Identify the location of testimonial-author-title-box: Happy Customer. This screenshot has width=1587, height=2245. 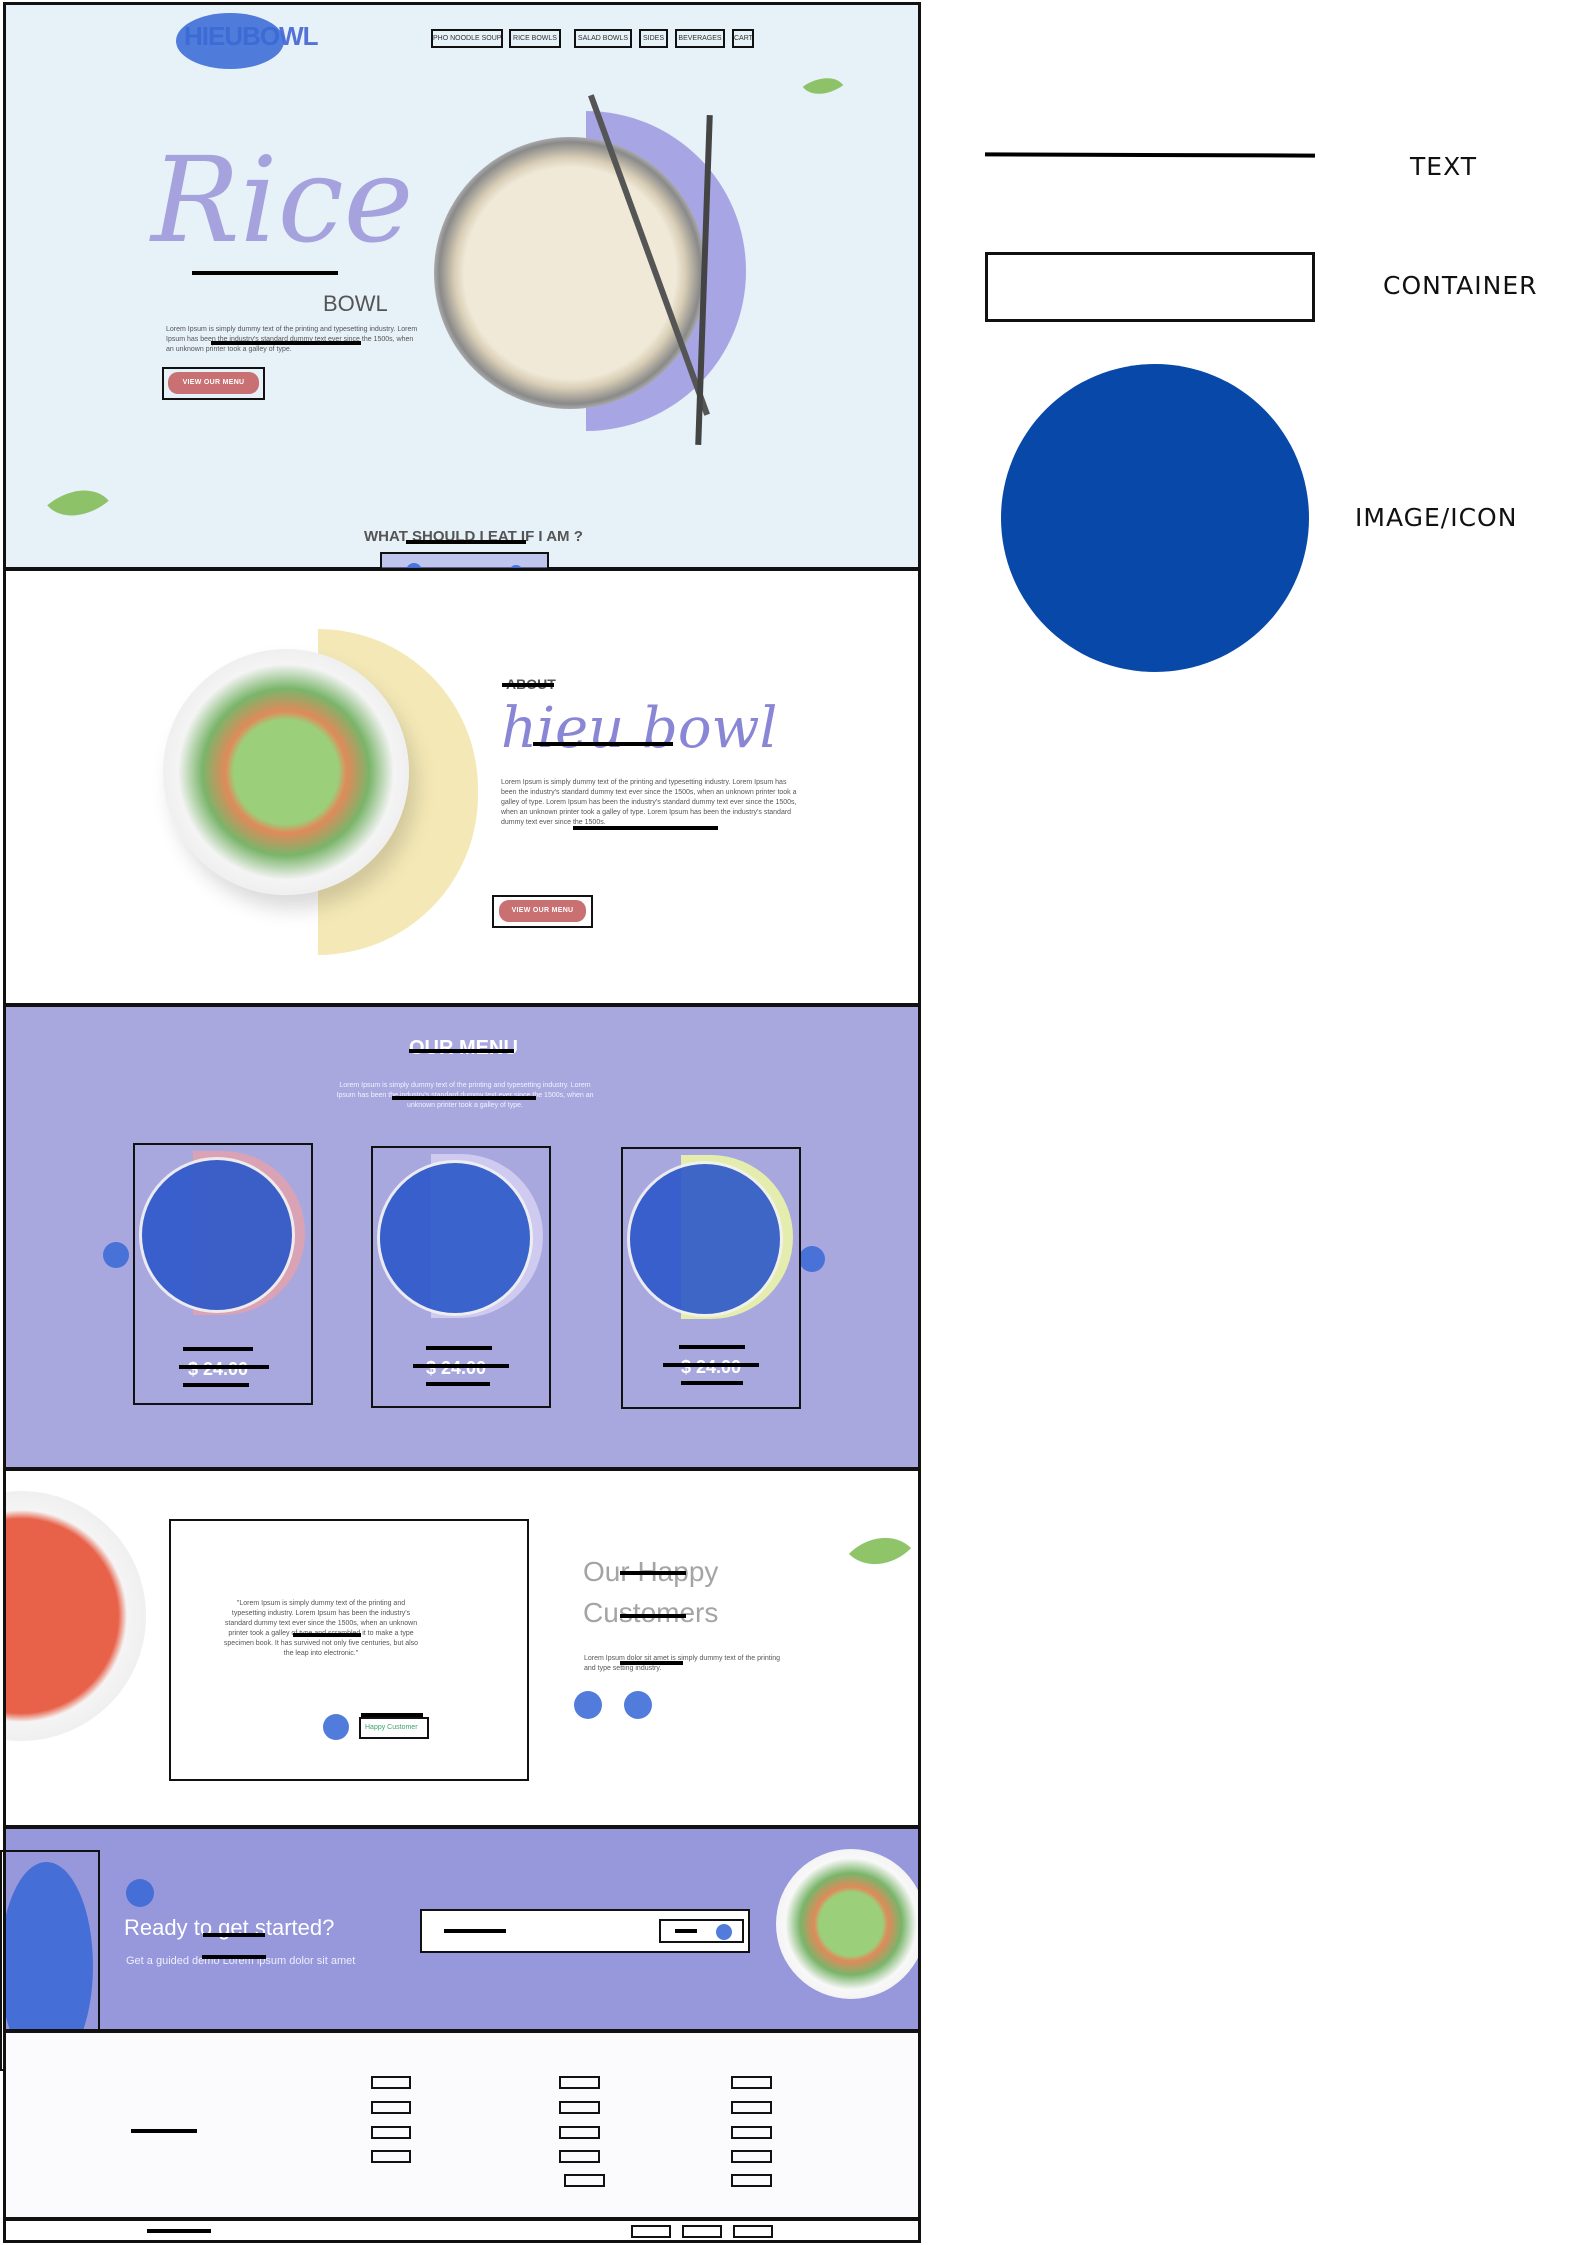
(394, 1728).